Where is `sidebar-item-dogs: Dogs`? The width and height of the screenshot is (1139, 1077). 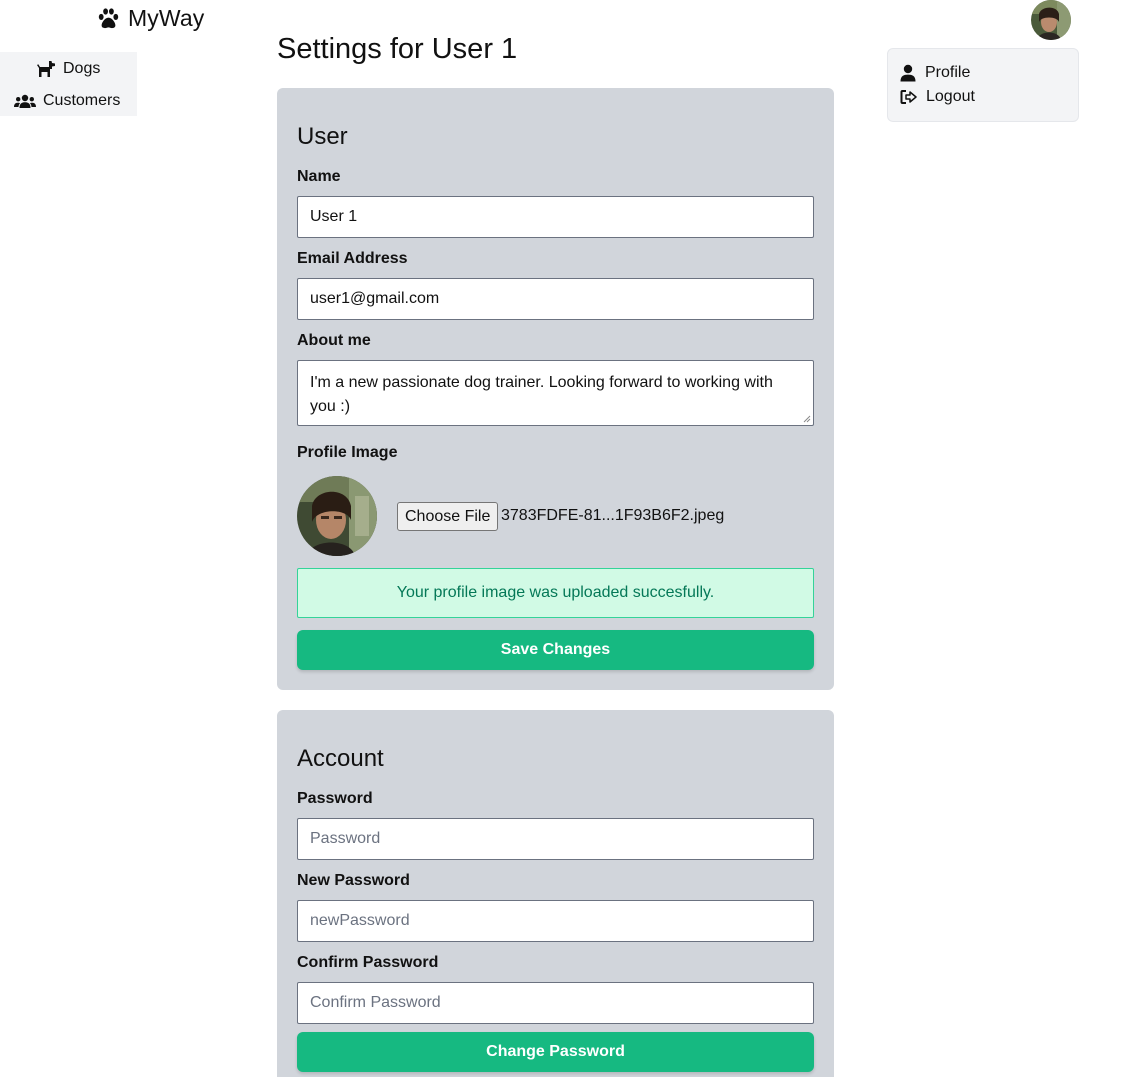
sidebar-item-dogs: Dogs is located at coordinates (68, 69).